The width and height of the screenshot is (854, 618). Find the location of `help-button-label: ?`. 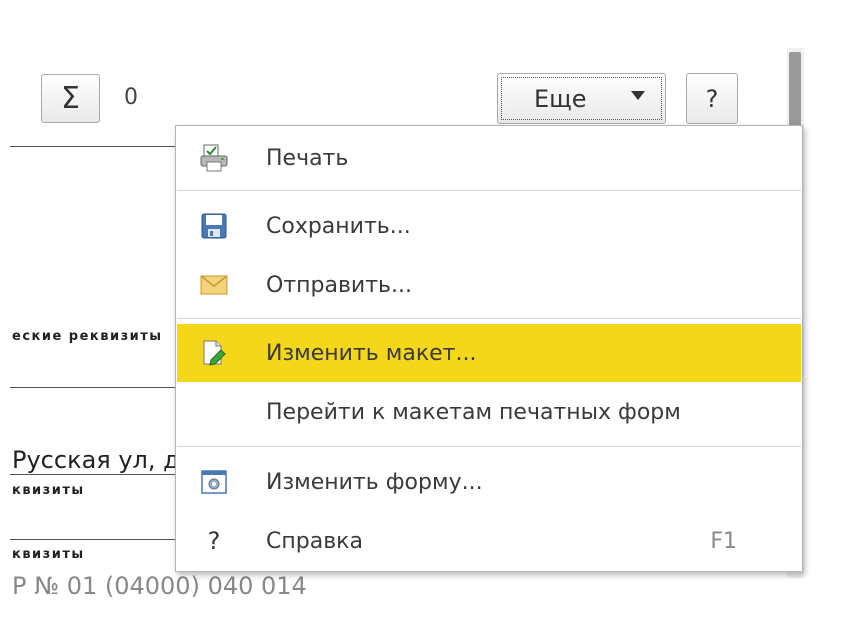

help-button-label: ? is located at coordinates (712, 98).